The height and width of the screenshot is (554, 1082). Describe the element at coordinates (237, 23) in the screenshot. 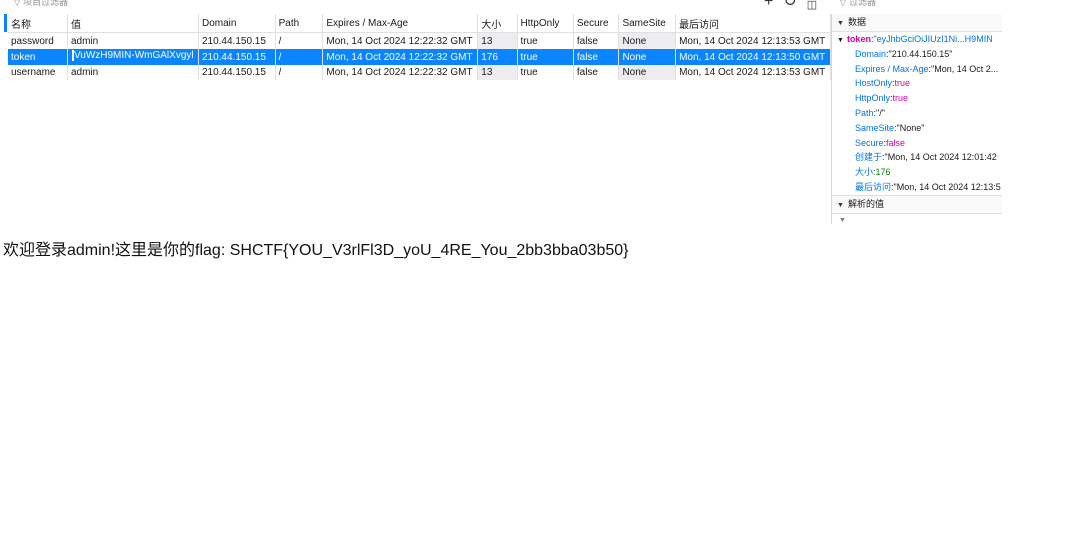

I see `column-header-domain: Domain` at that location.